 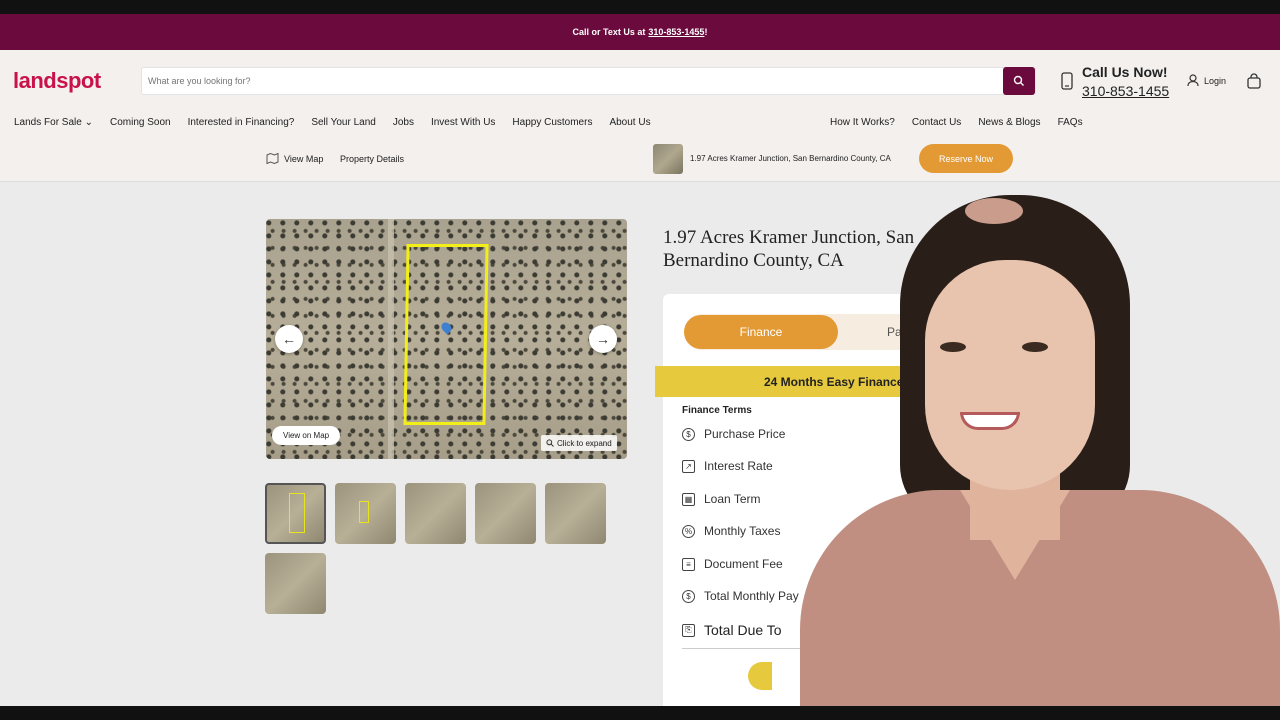 I want to click on term-row: ▦ Loan Term, so click(x=721, y=499).